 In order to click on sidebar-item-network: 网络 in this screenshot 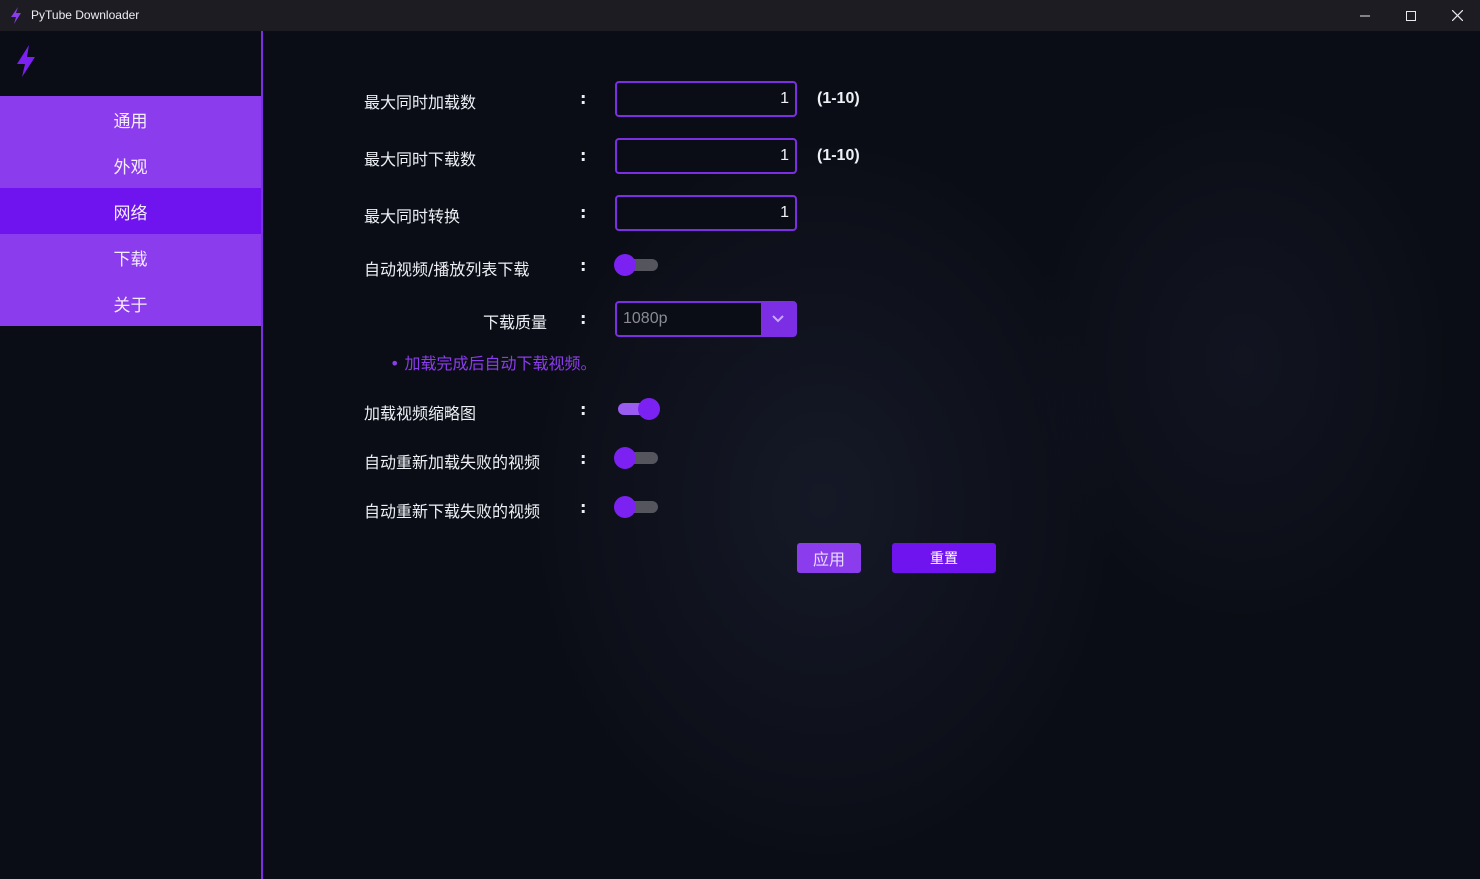, I will do `click(130, 211)`.